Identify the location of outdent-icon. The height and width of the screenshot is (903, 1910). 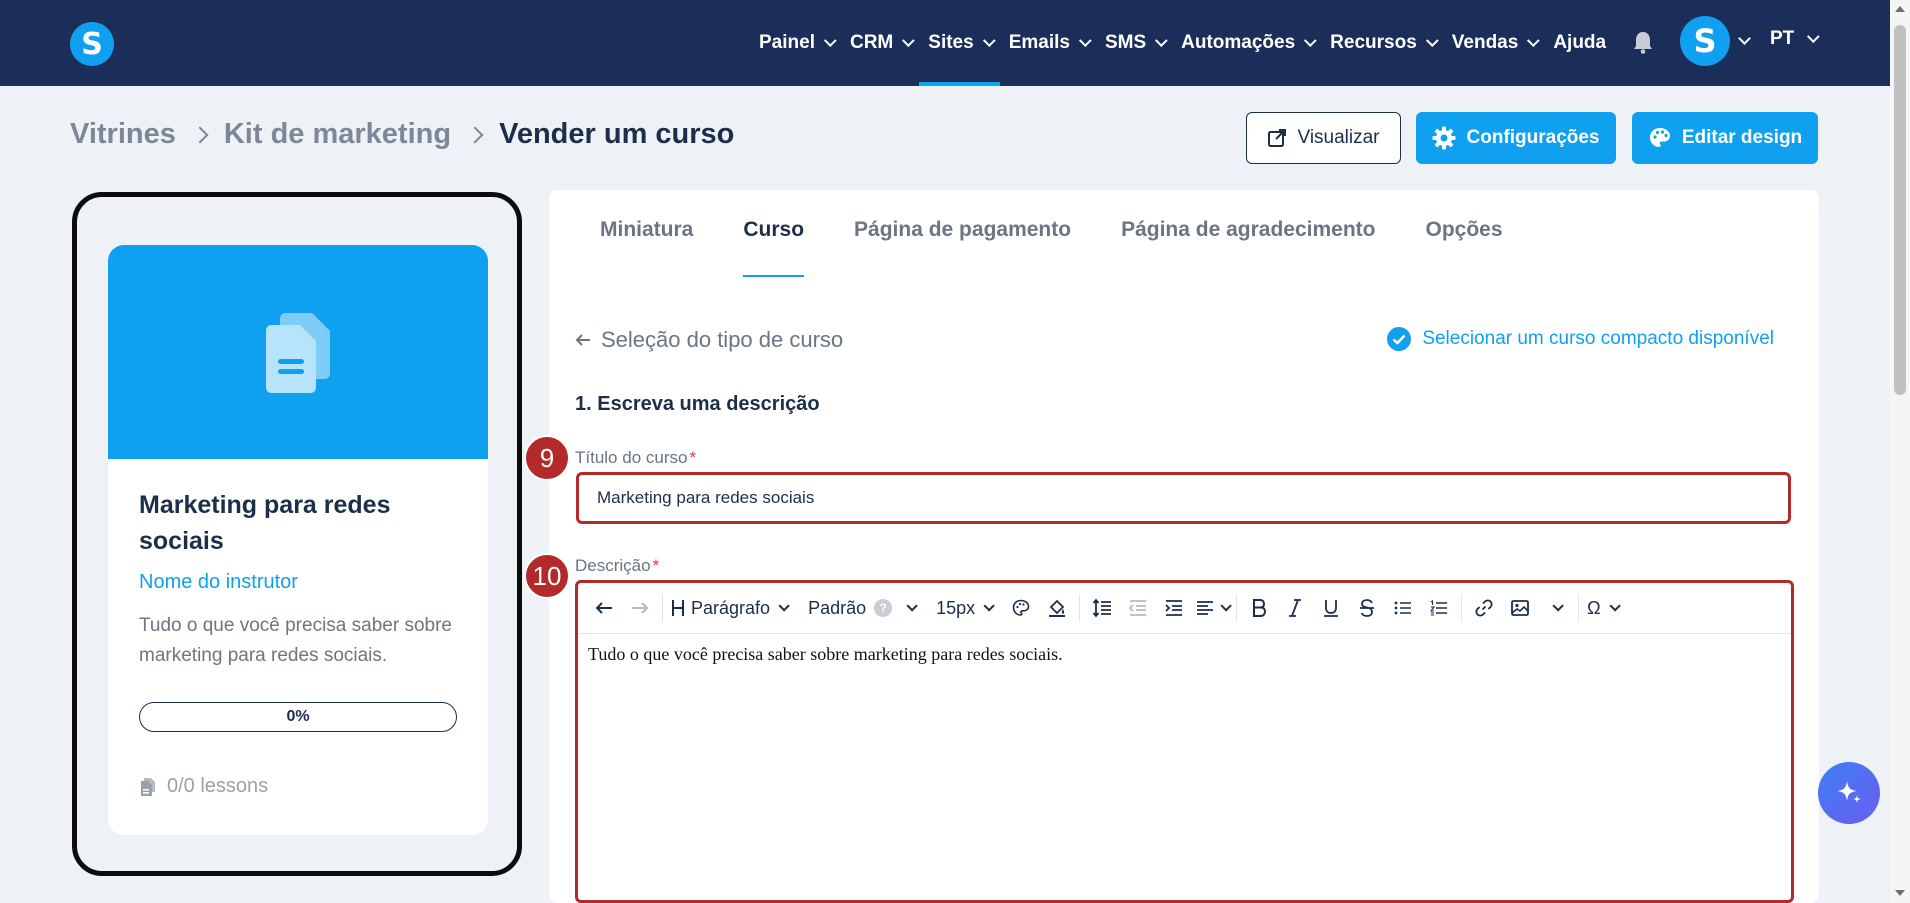
(1137, 608).